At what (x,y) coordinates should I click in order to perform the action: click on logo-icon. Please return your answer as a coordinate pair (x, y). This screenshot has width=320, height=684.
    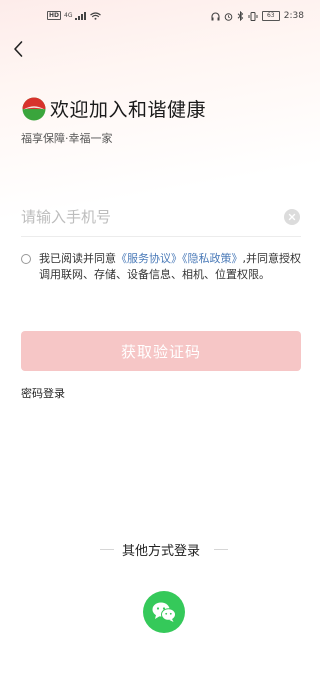
    Looking at the image, I should click on (34, 108).